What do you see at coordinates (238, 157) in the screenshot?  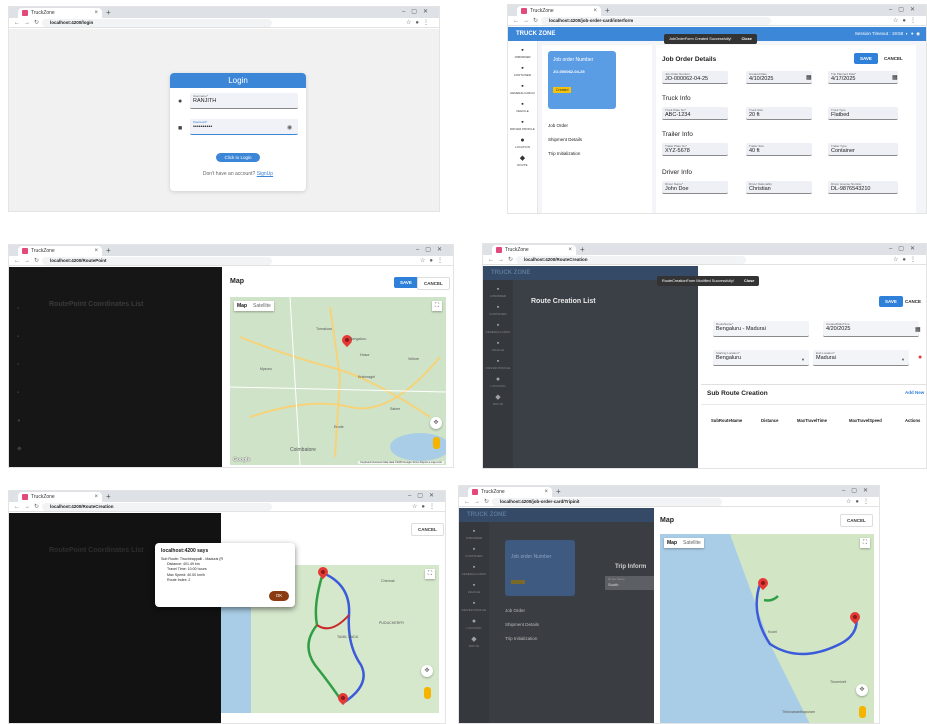 I see `login-button: Click to Login` at bounding box center [238, 157].